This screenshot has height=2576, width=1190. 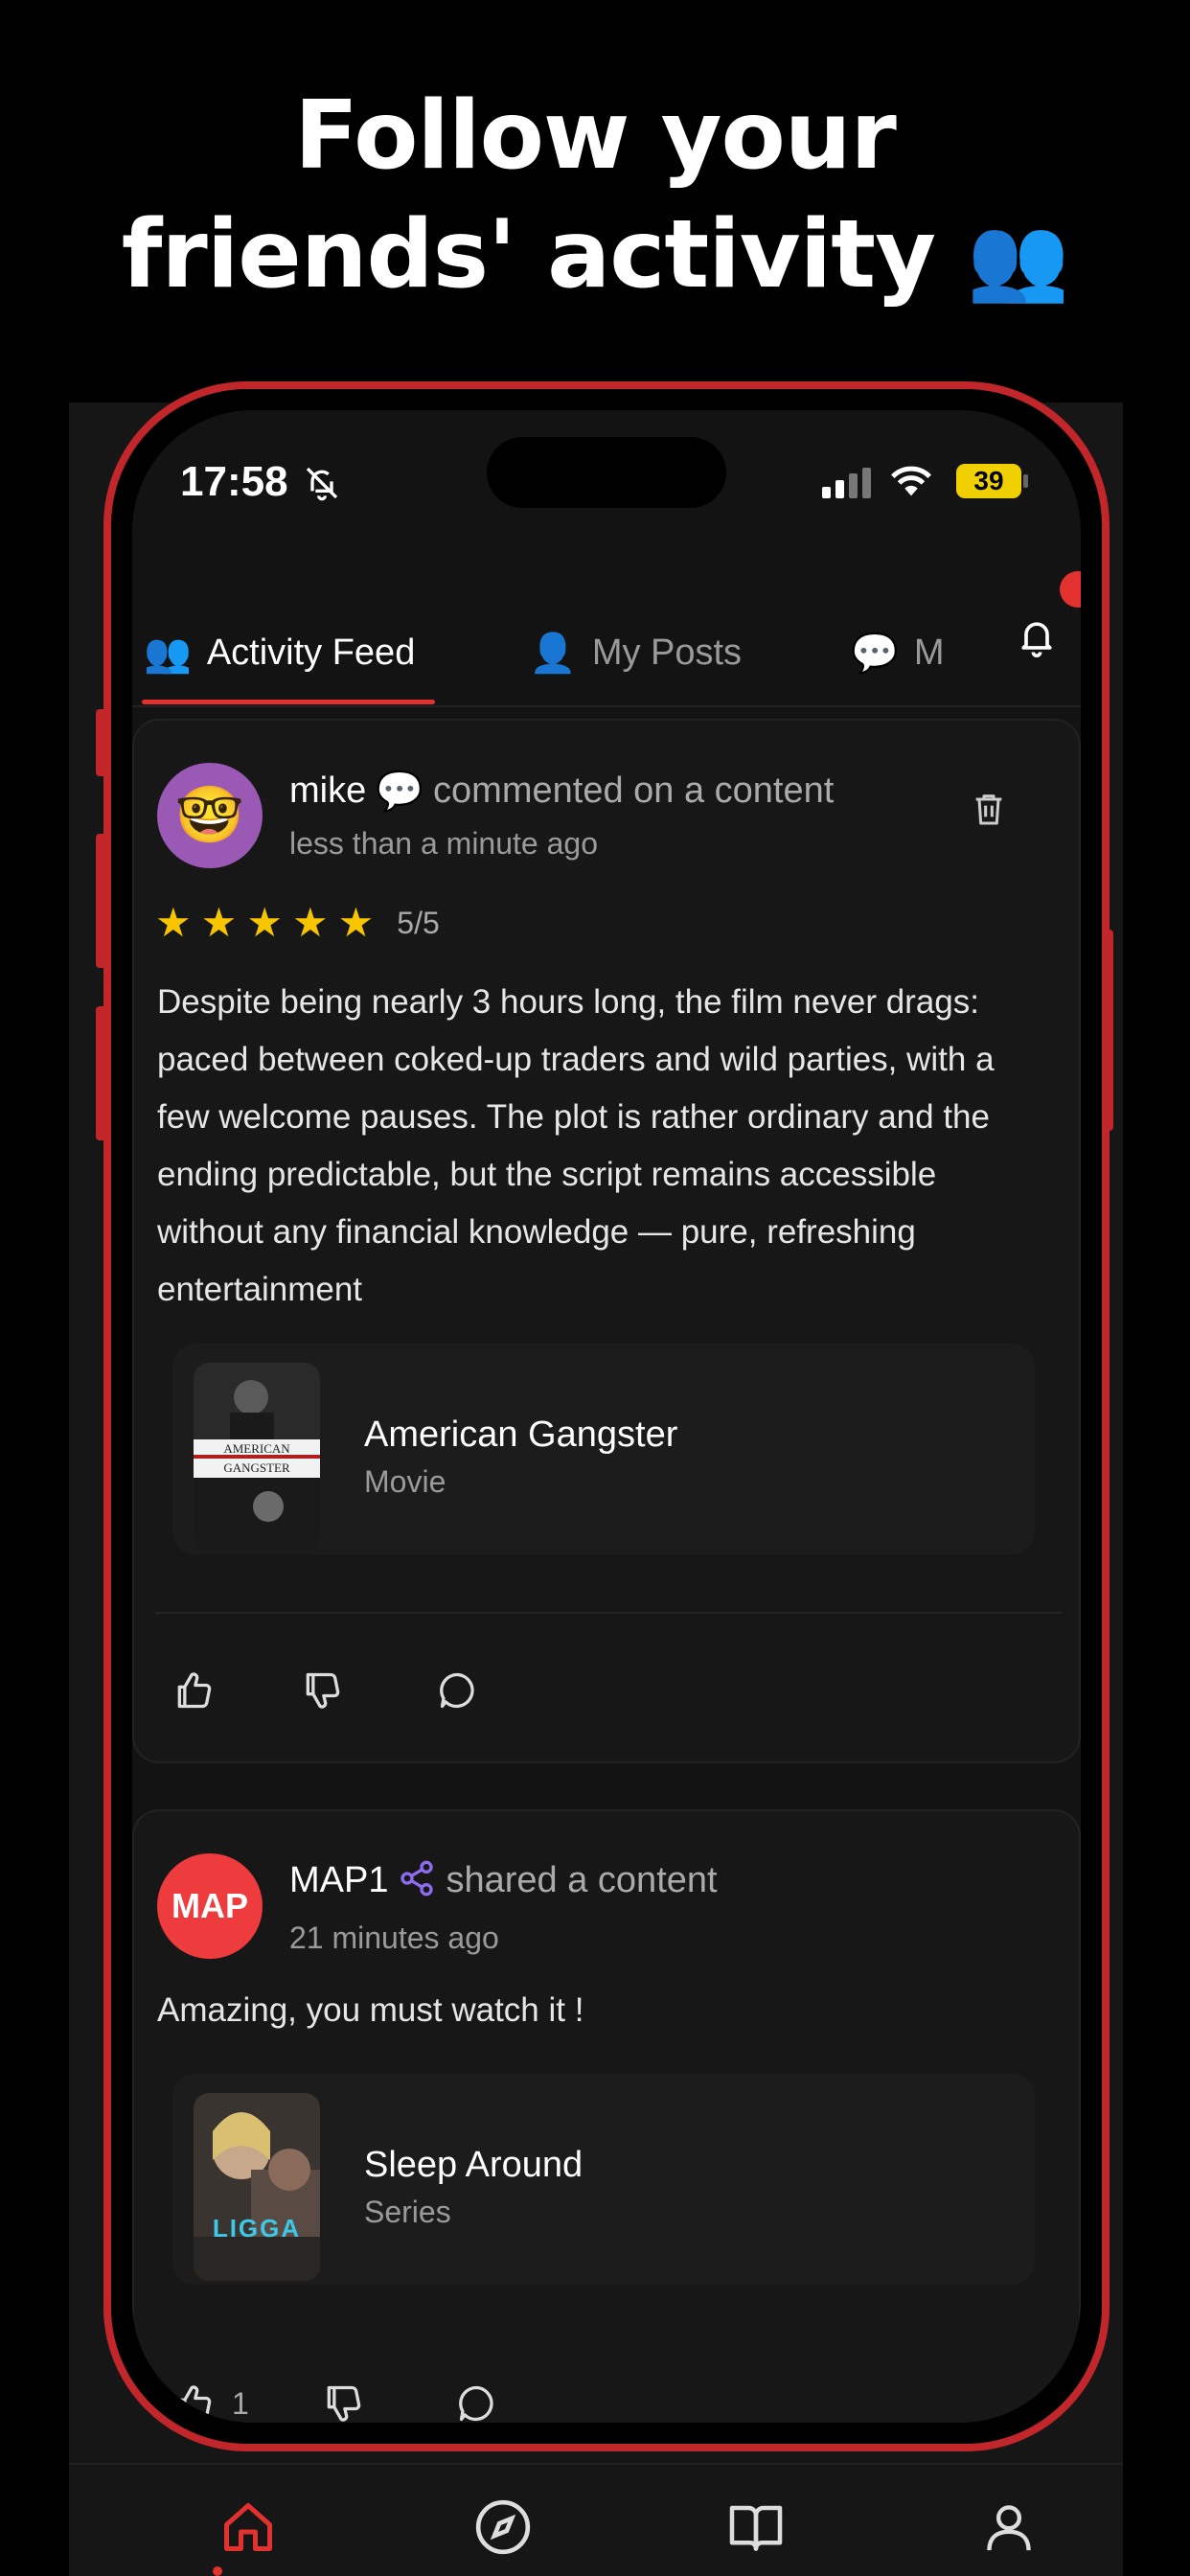 I want to click on content-type: Series, so click(x=408, y=2212).